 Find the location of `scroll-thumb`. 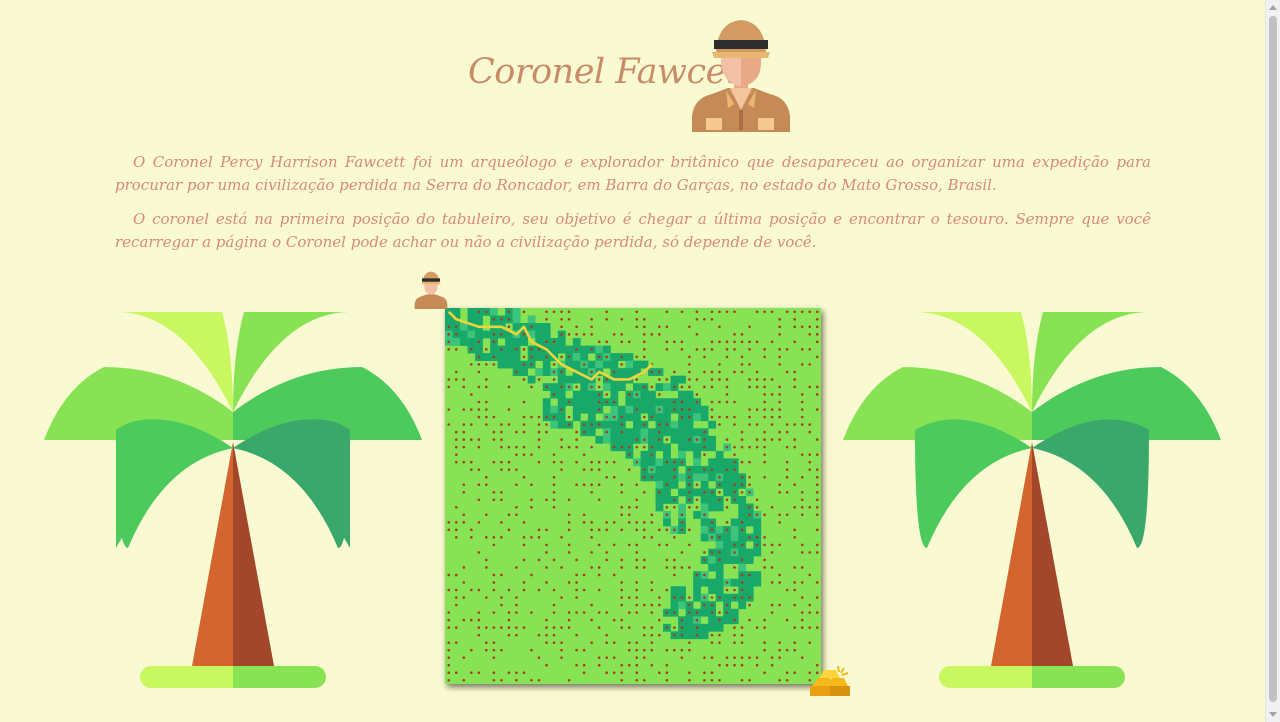

scroll-thumb is located at coordinates (1273, 359).